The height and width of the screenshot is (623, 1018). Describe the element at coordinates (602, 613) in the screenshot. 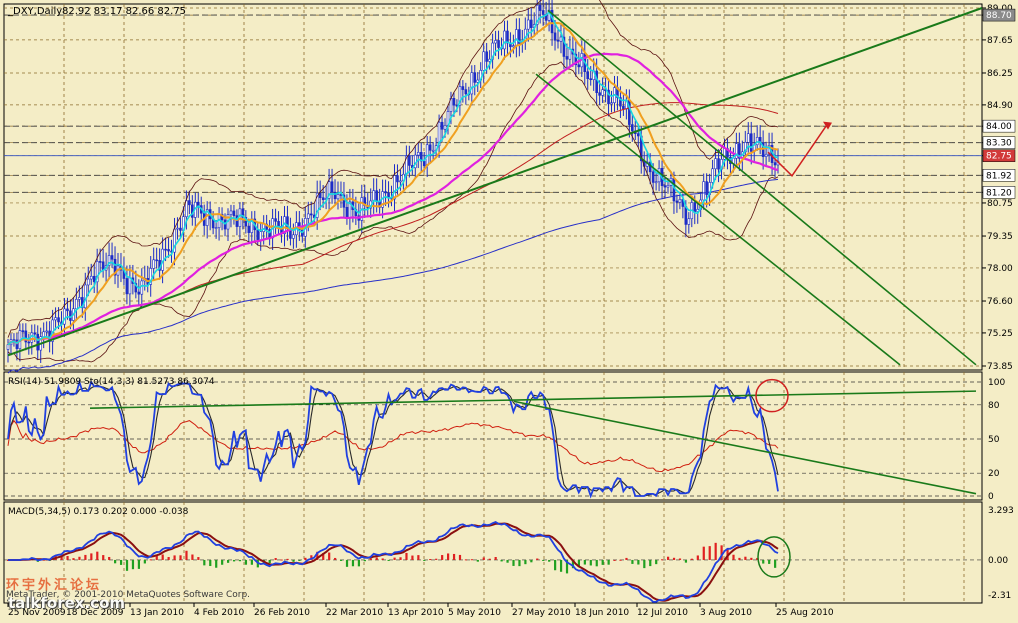

I see `x-tick-9: 18 Jun 2010` at that location.